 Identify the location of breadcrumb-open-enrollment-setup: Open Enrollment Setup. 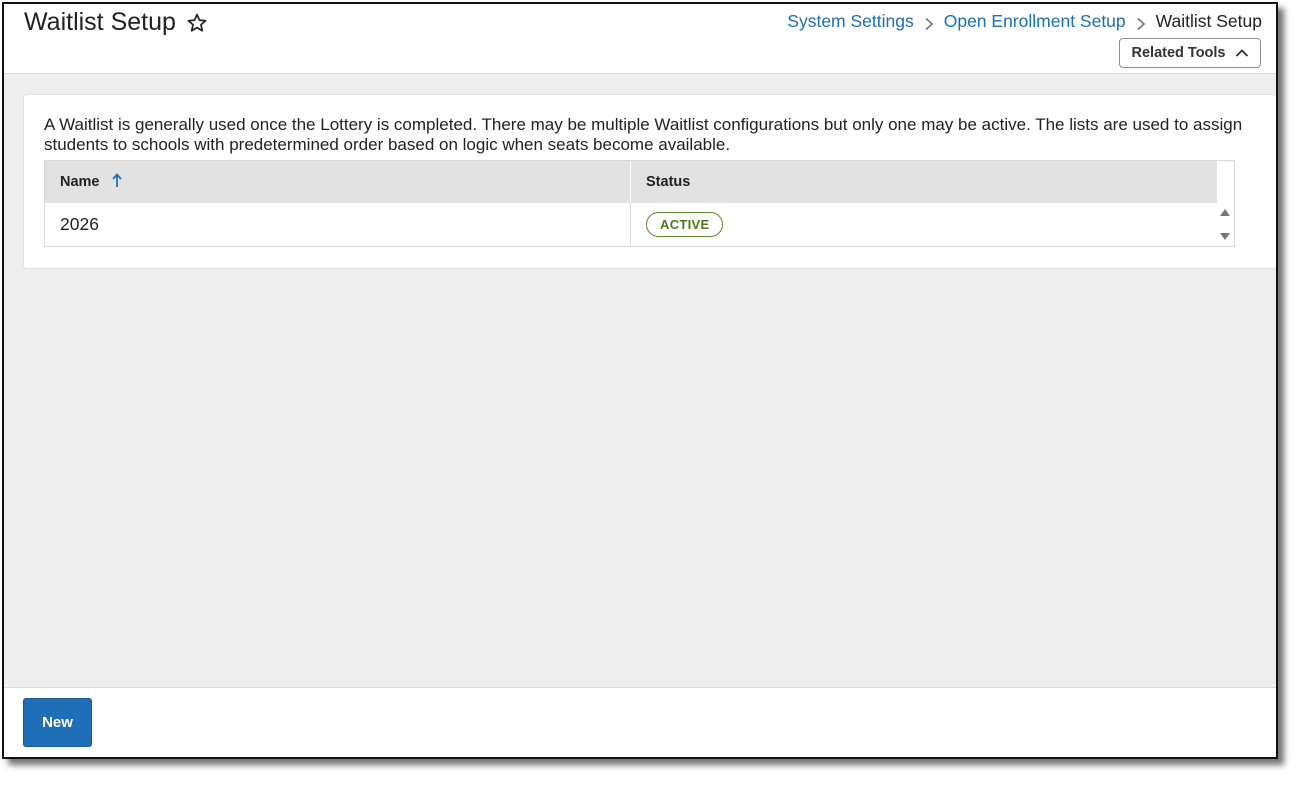
(1035, 21).